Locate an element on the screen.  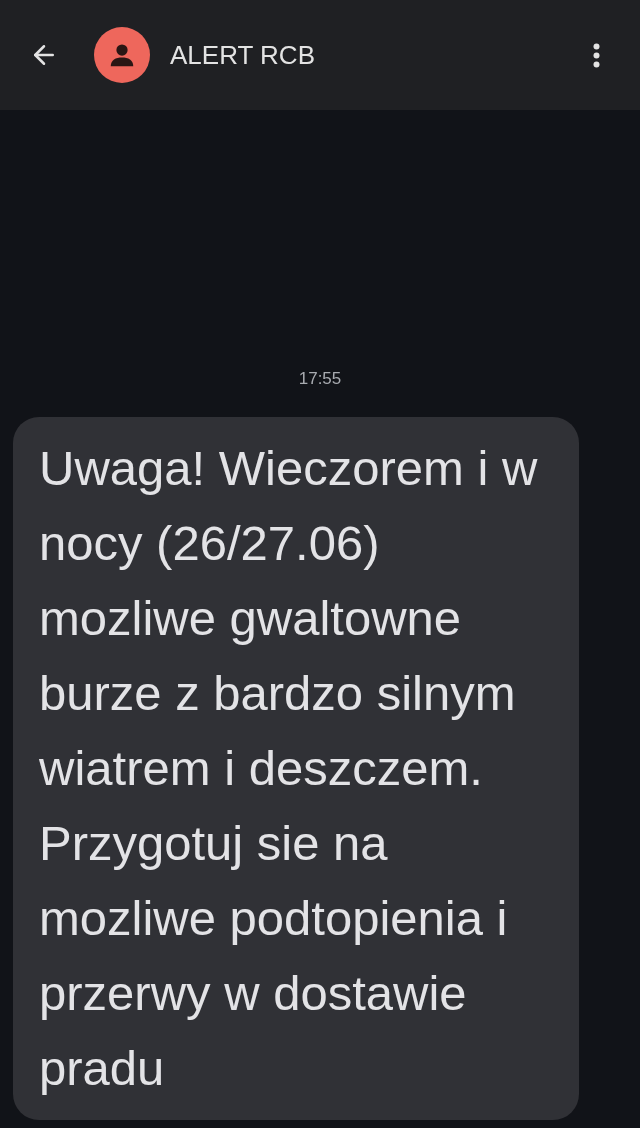
message-timestamp: 17:55 is located at coordinates (320, 378).